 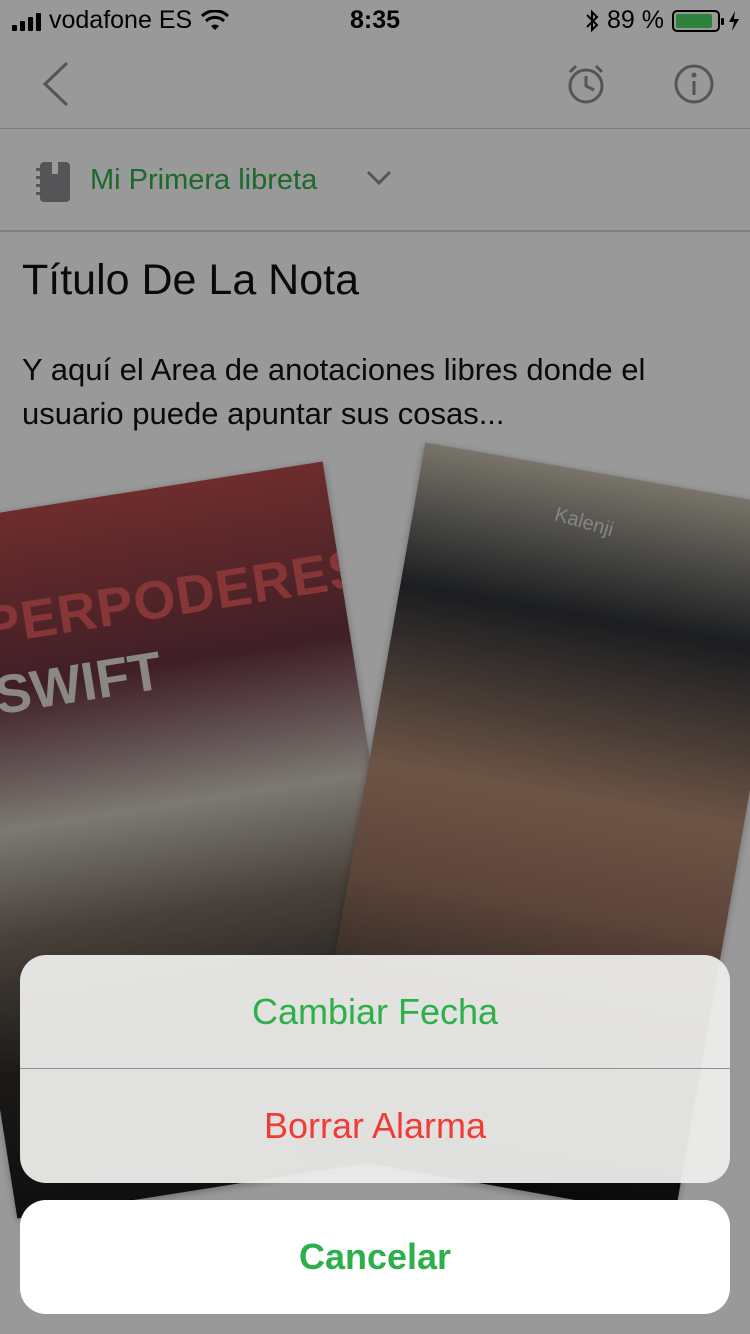 What do you see at coordinates (375, 1257) in the screenshot?
I see `cancel-button: Cancelar` at bounding box center [375, 1257].